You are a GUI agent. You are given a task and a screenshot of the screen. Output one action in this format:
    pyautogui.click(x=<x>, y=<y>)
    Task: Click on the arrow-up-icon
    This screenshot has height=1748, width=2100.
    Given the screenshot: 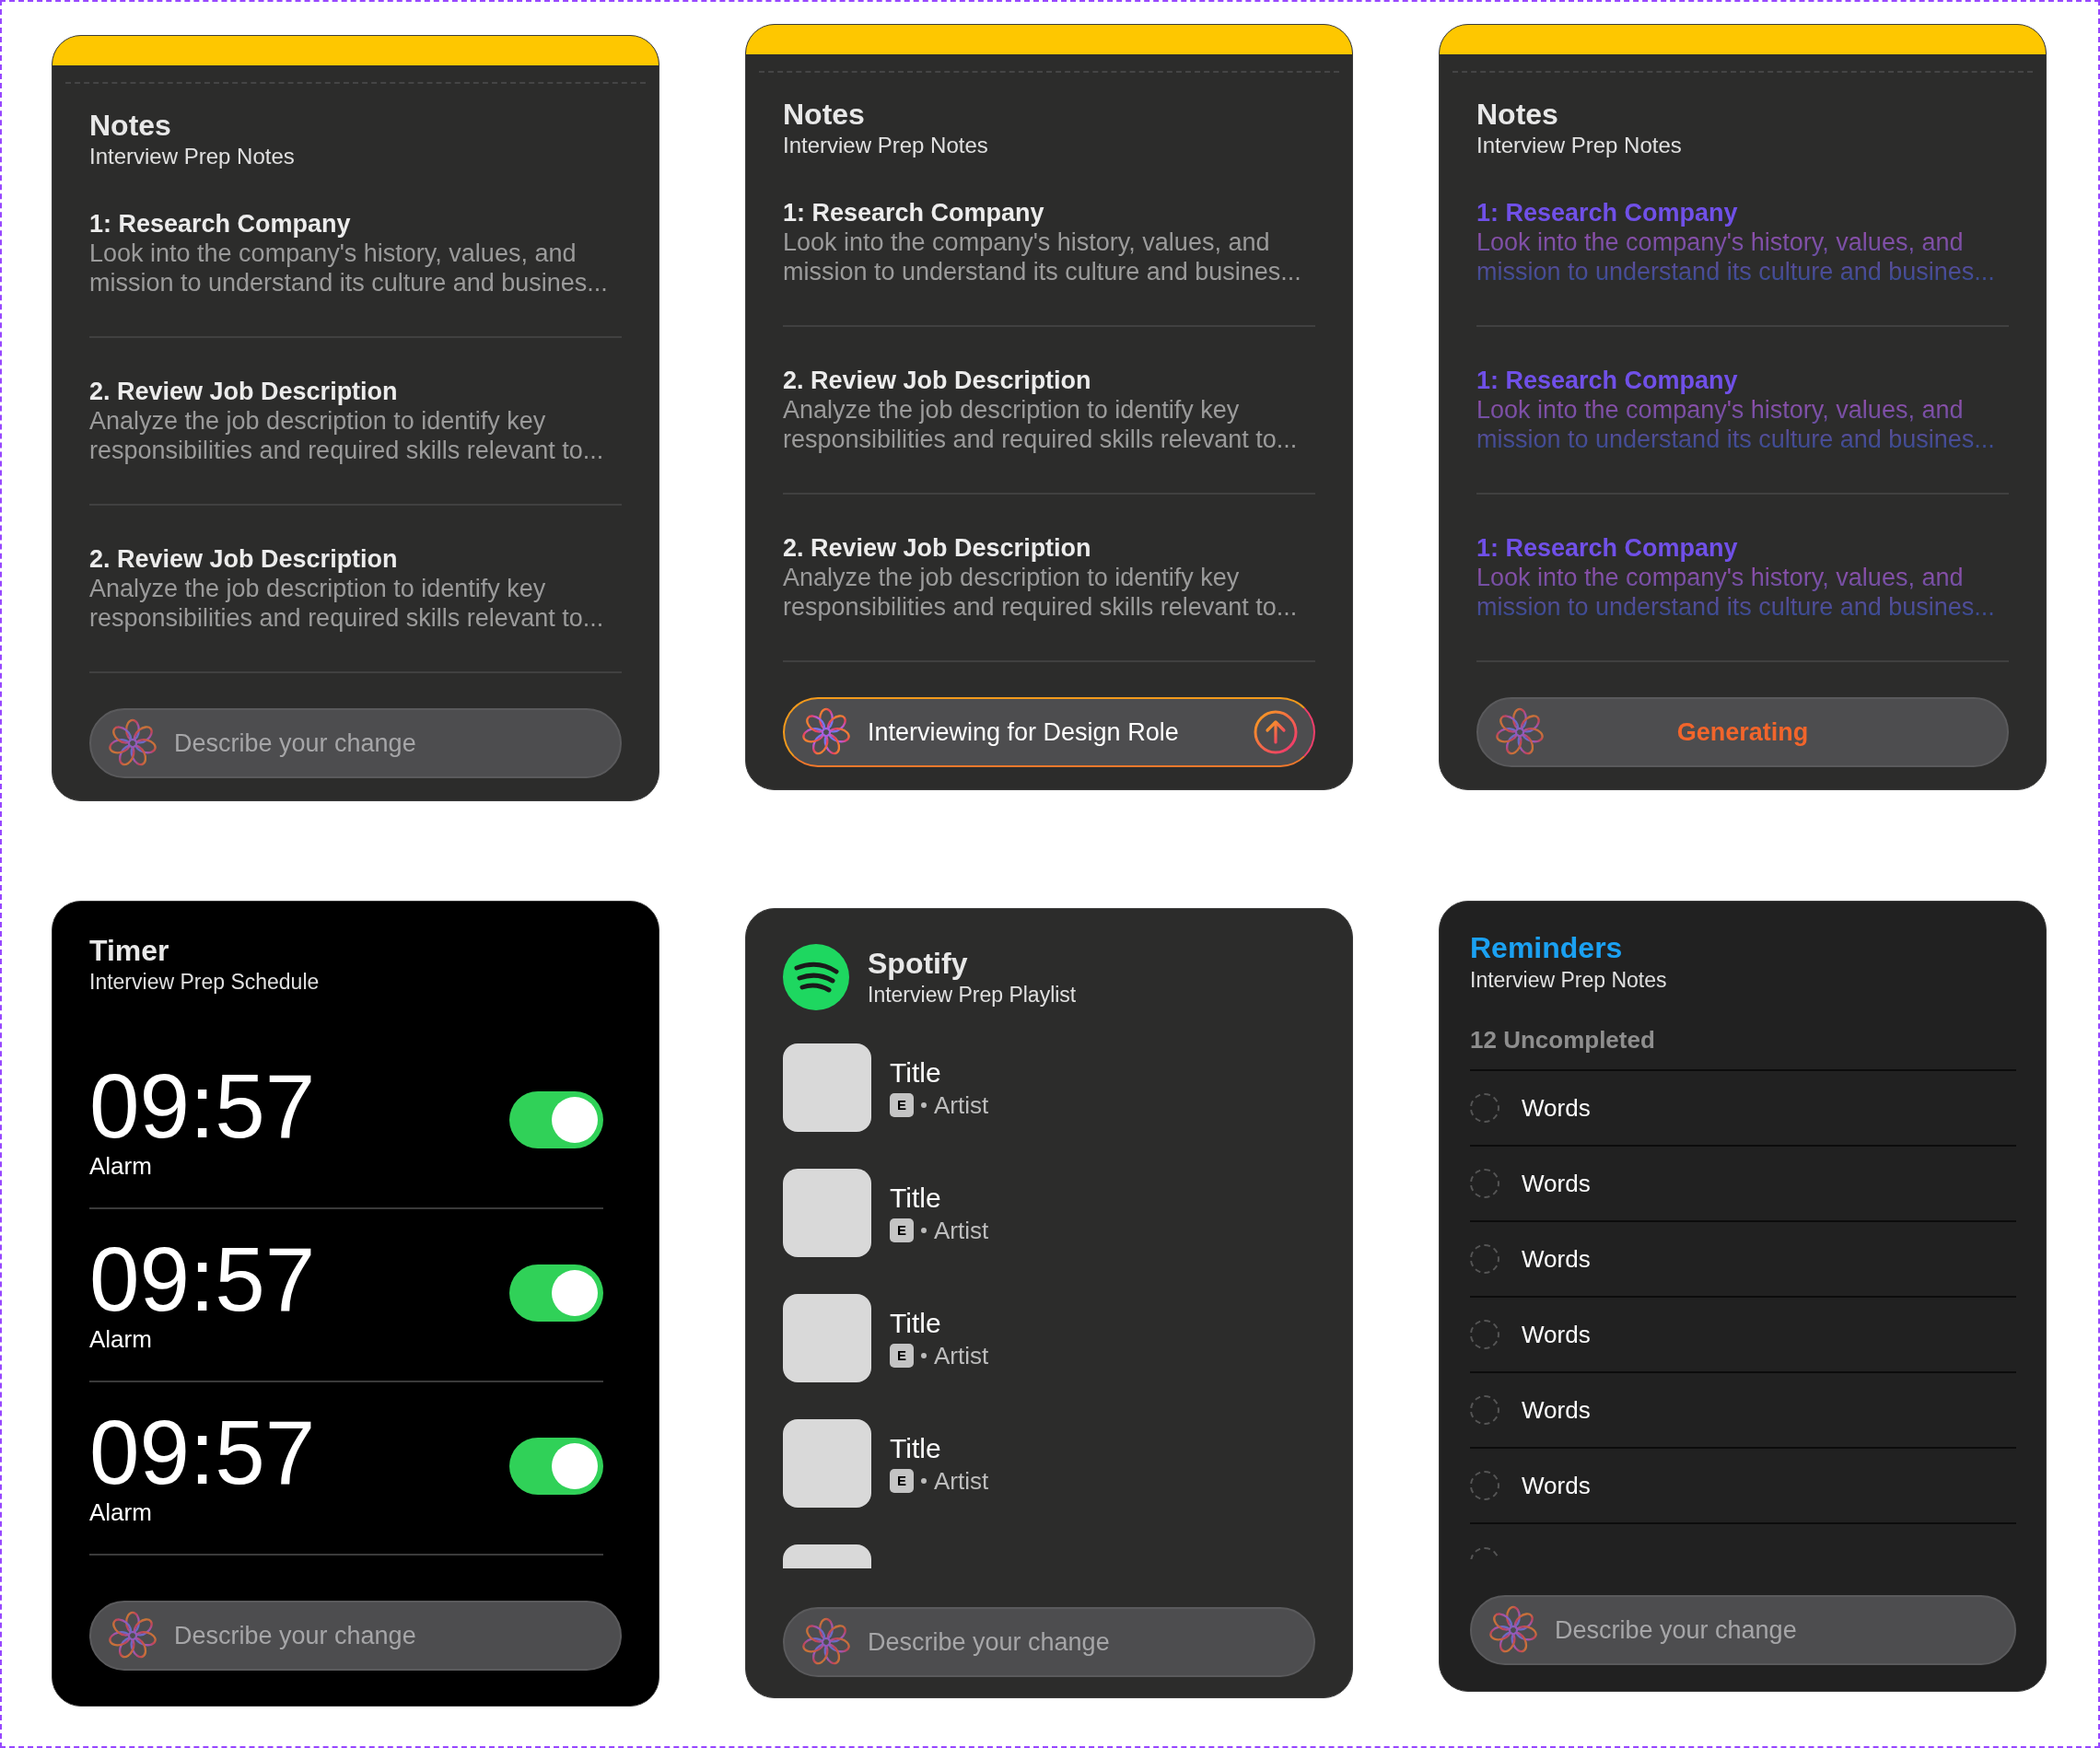 What is the action you would take?
    pyautogui.click(x=1276, y=732)
    